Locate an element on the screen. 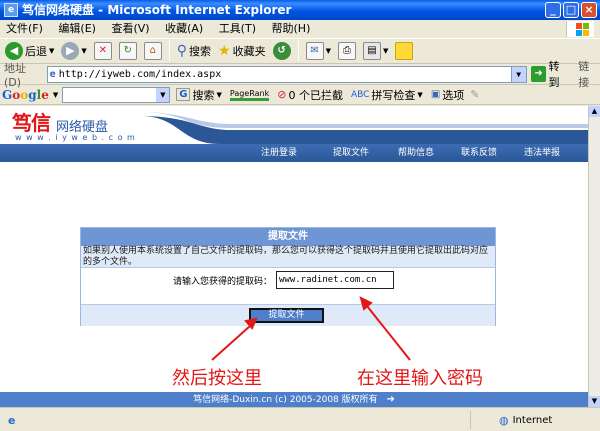 The image size is (600, 431). nav-fetch-file: 提取文件 is located at coordinates (351, 153).